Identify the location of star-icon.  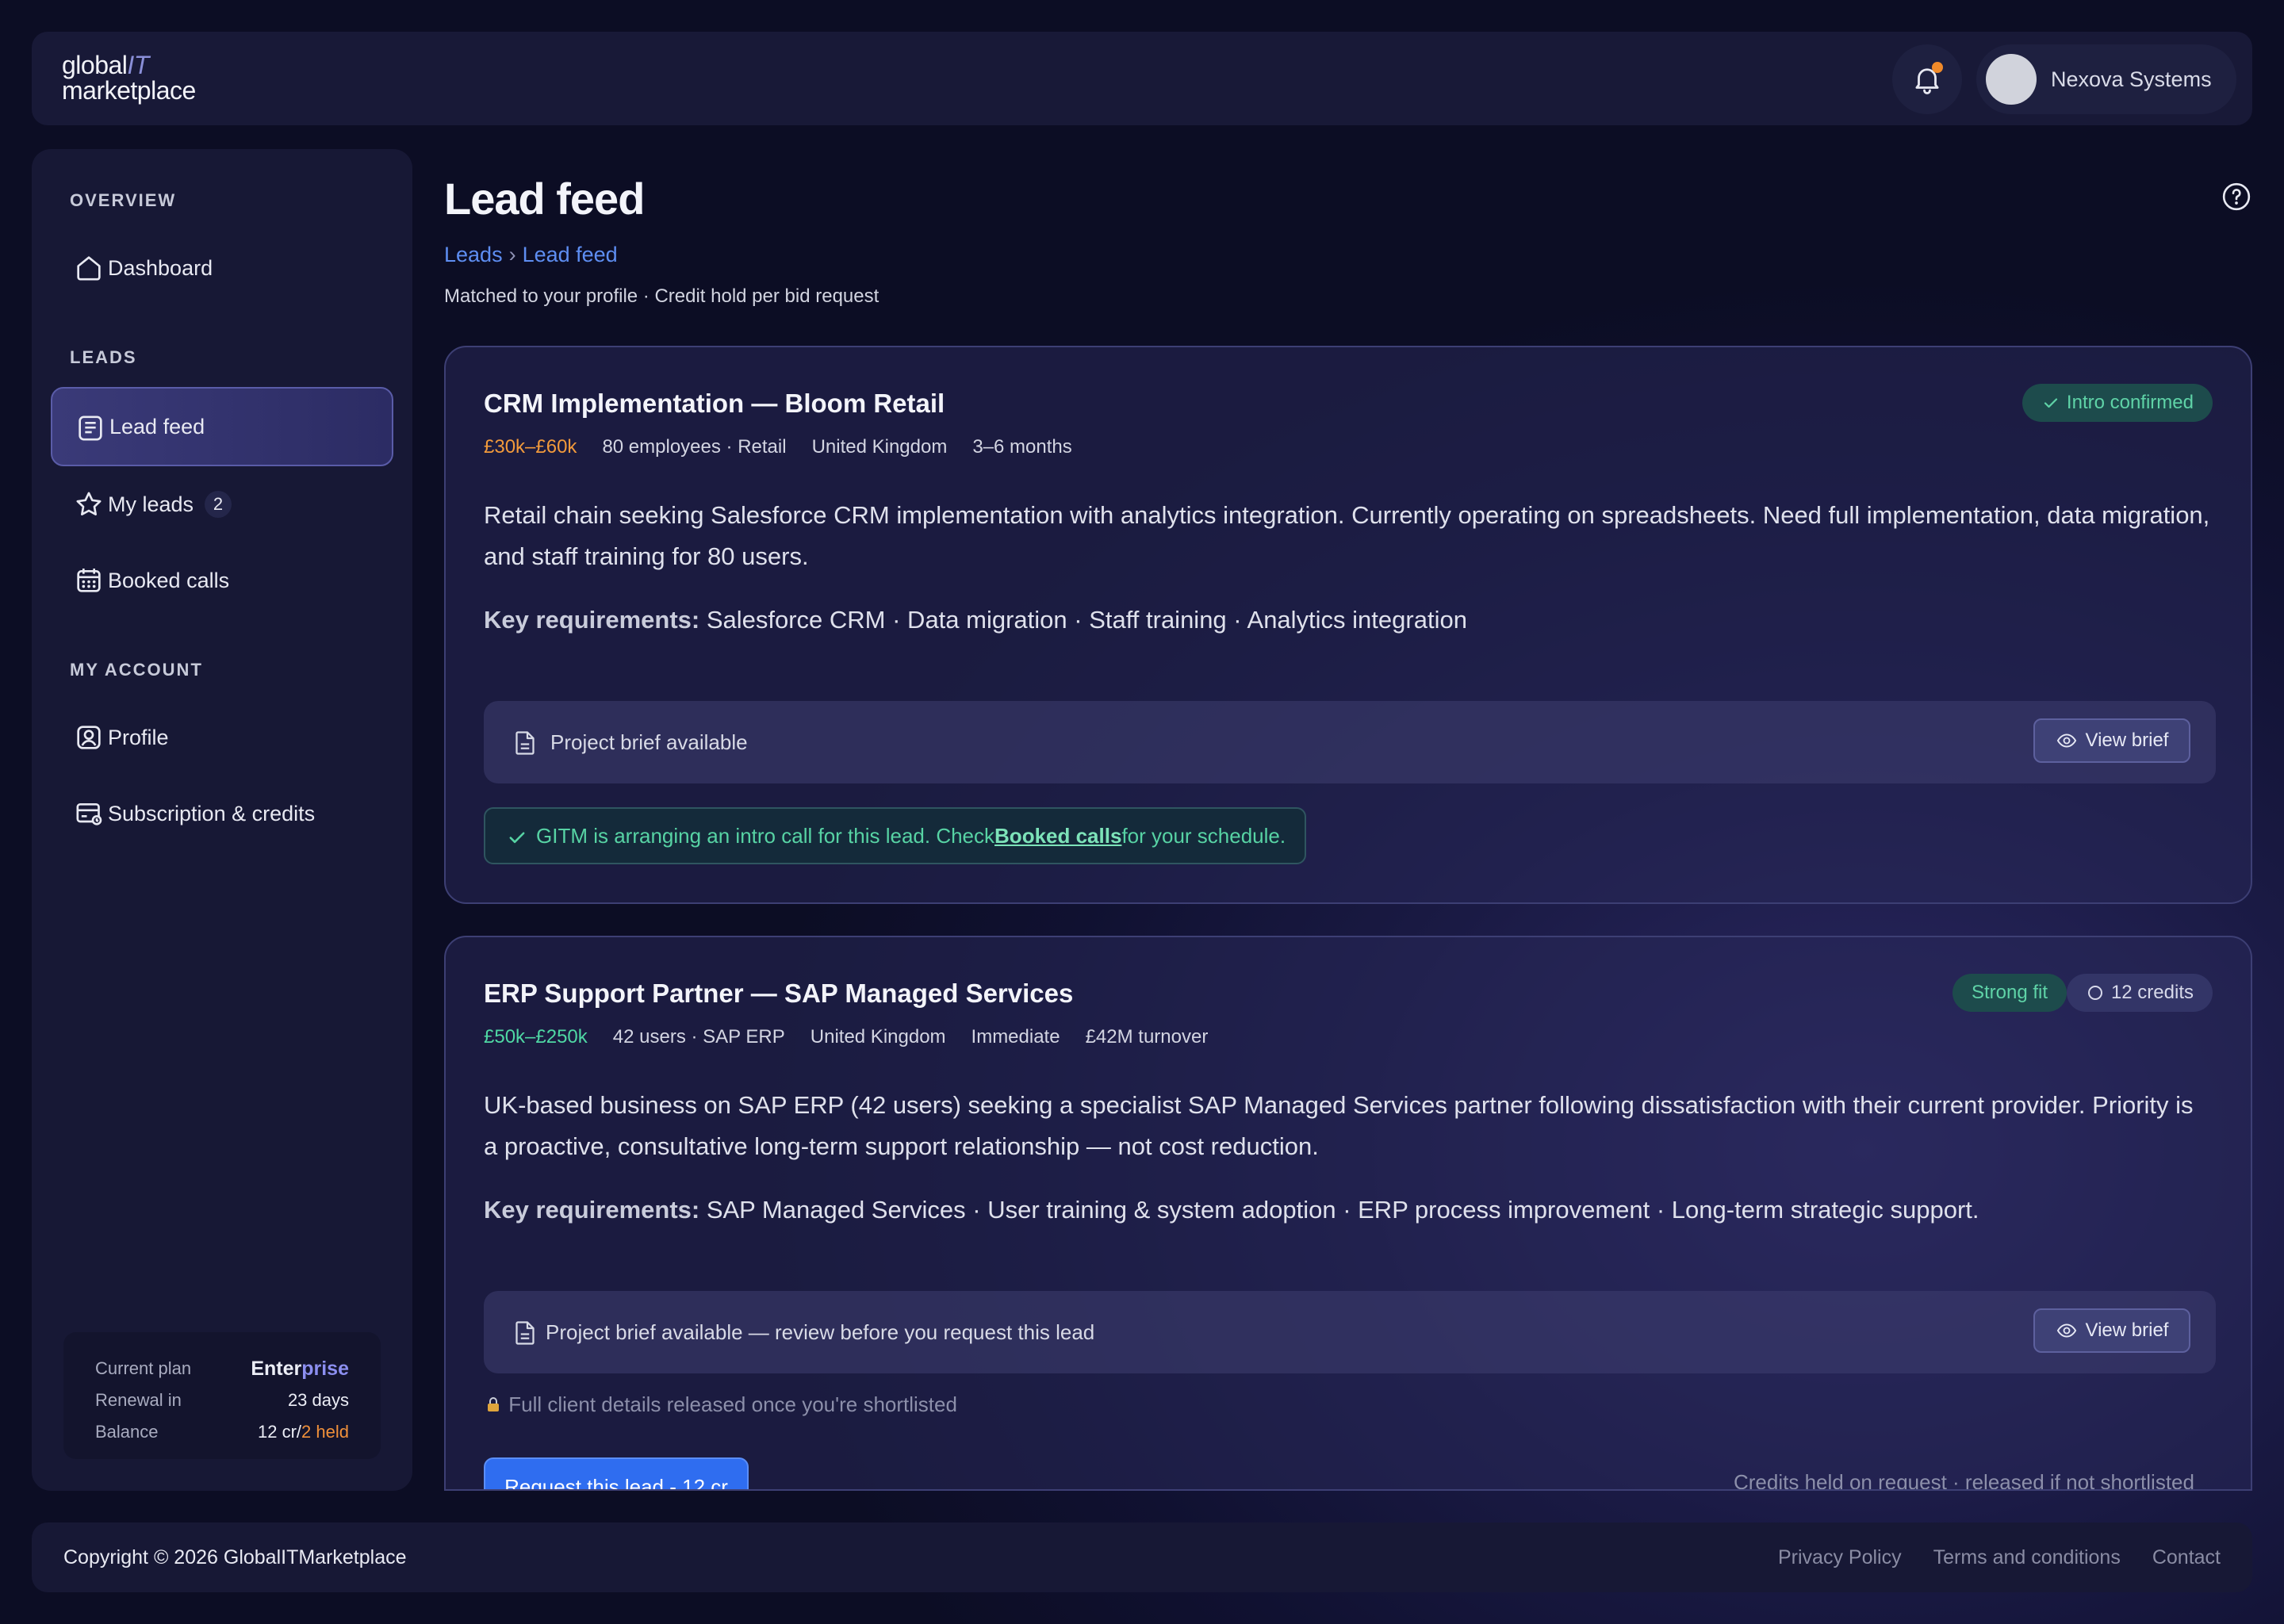
(89, 503).